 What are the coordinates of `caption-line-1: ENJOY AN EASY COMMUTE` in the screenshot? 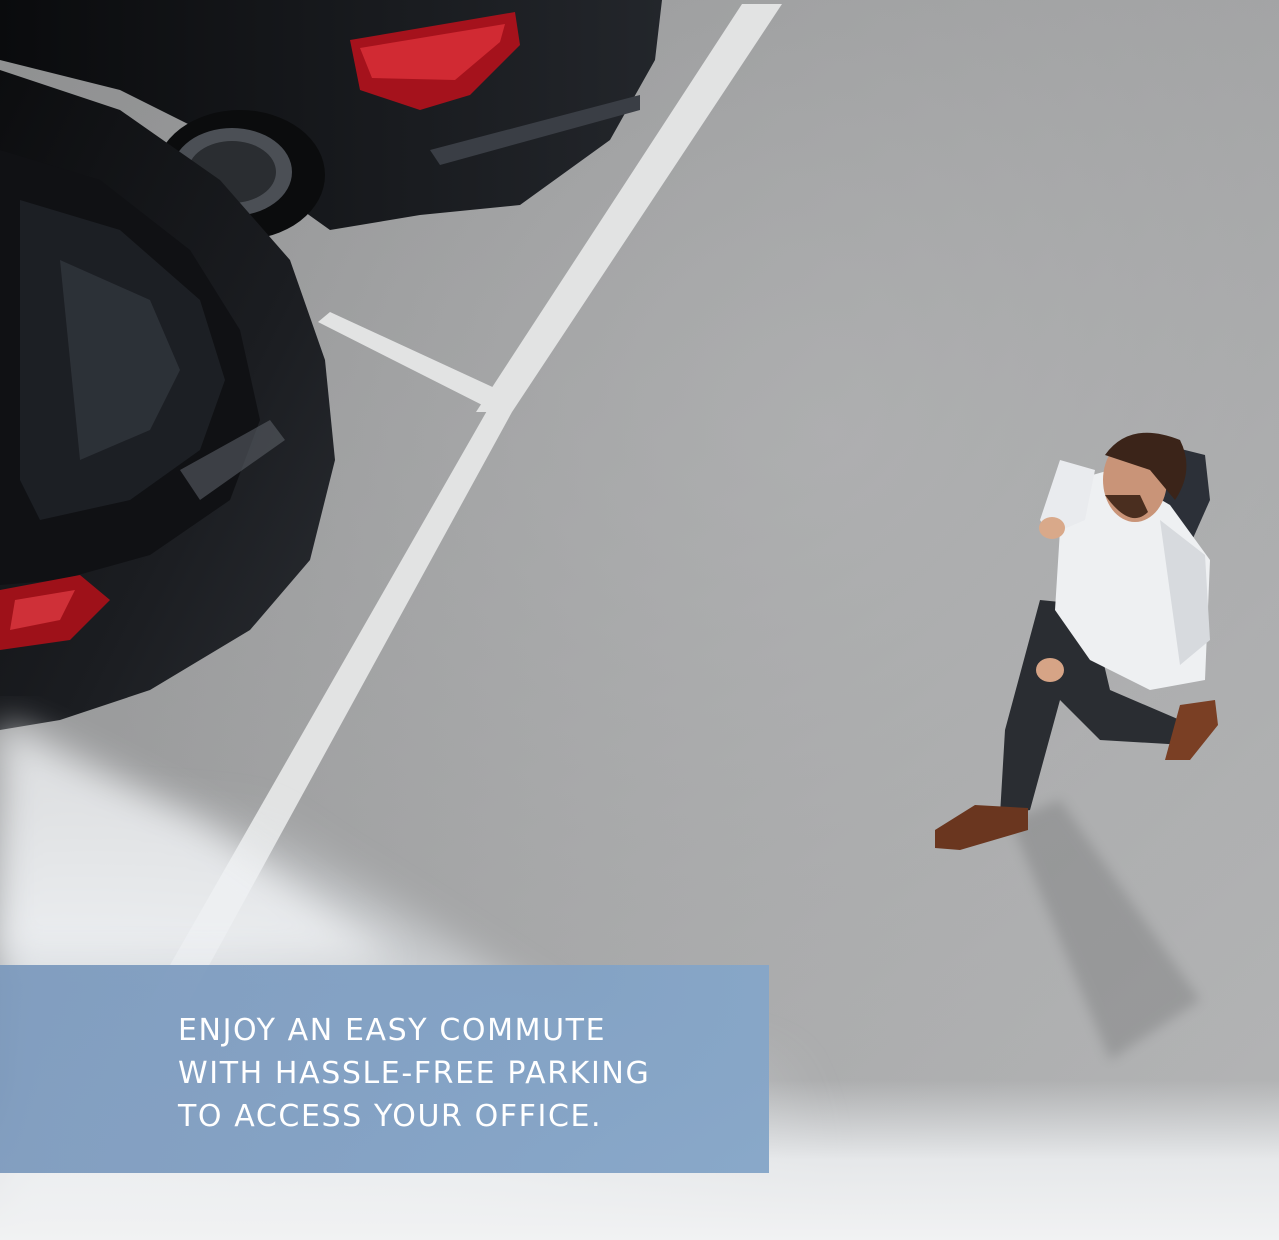 It's located at (392, 1030).